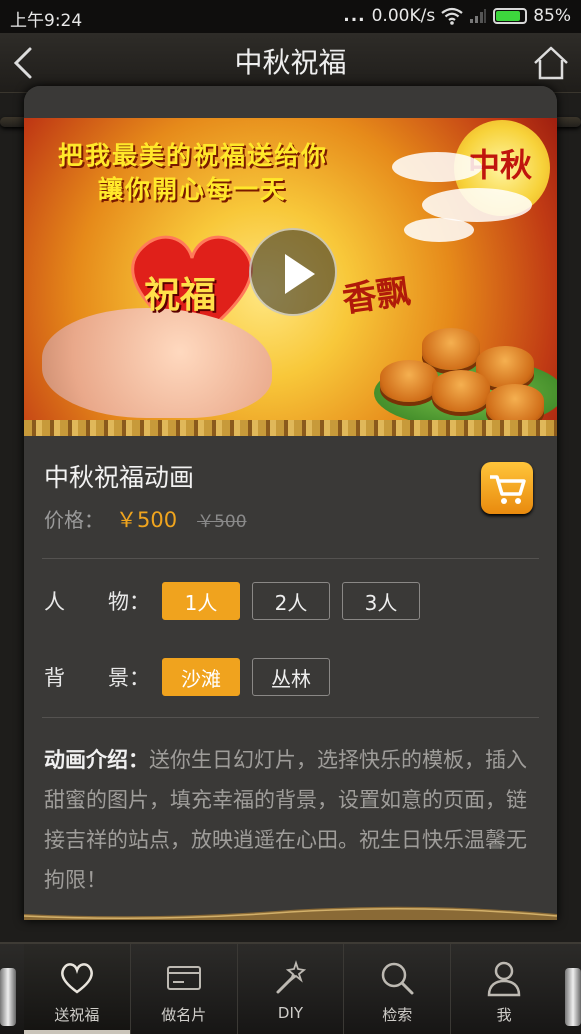  I want to click on background-option-row: 背 景： 沙滩 丛林, so click(290, 677).